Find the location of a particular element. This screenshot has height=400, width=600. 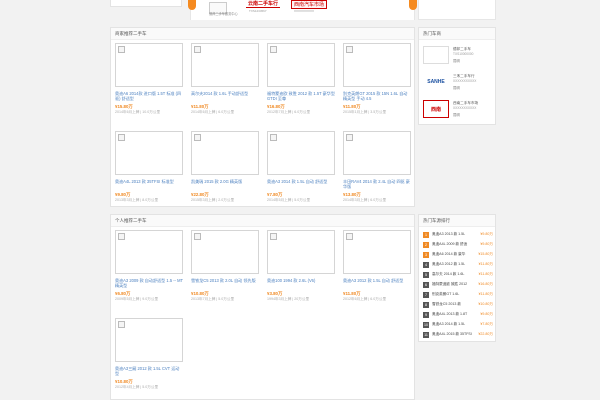

car-title: 凯美瑞 2015 款 2.0G 精英版 is located at coordinates (225, 181).